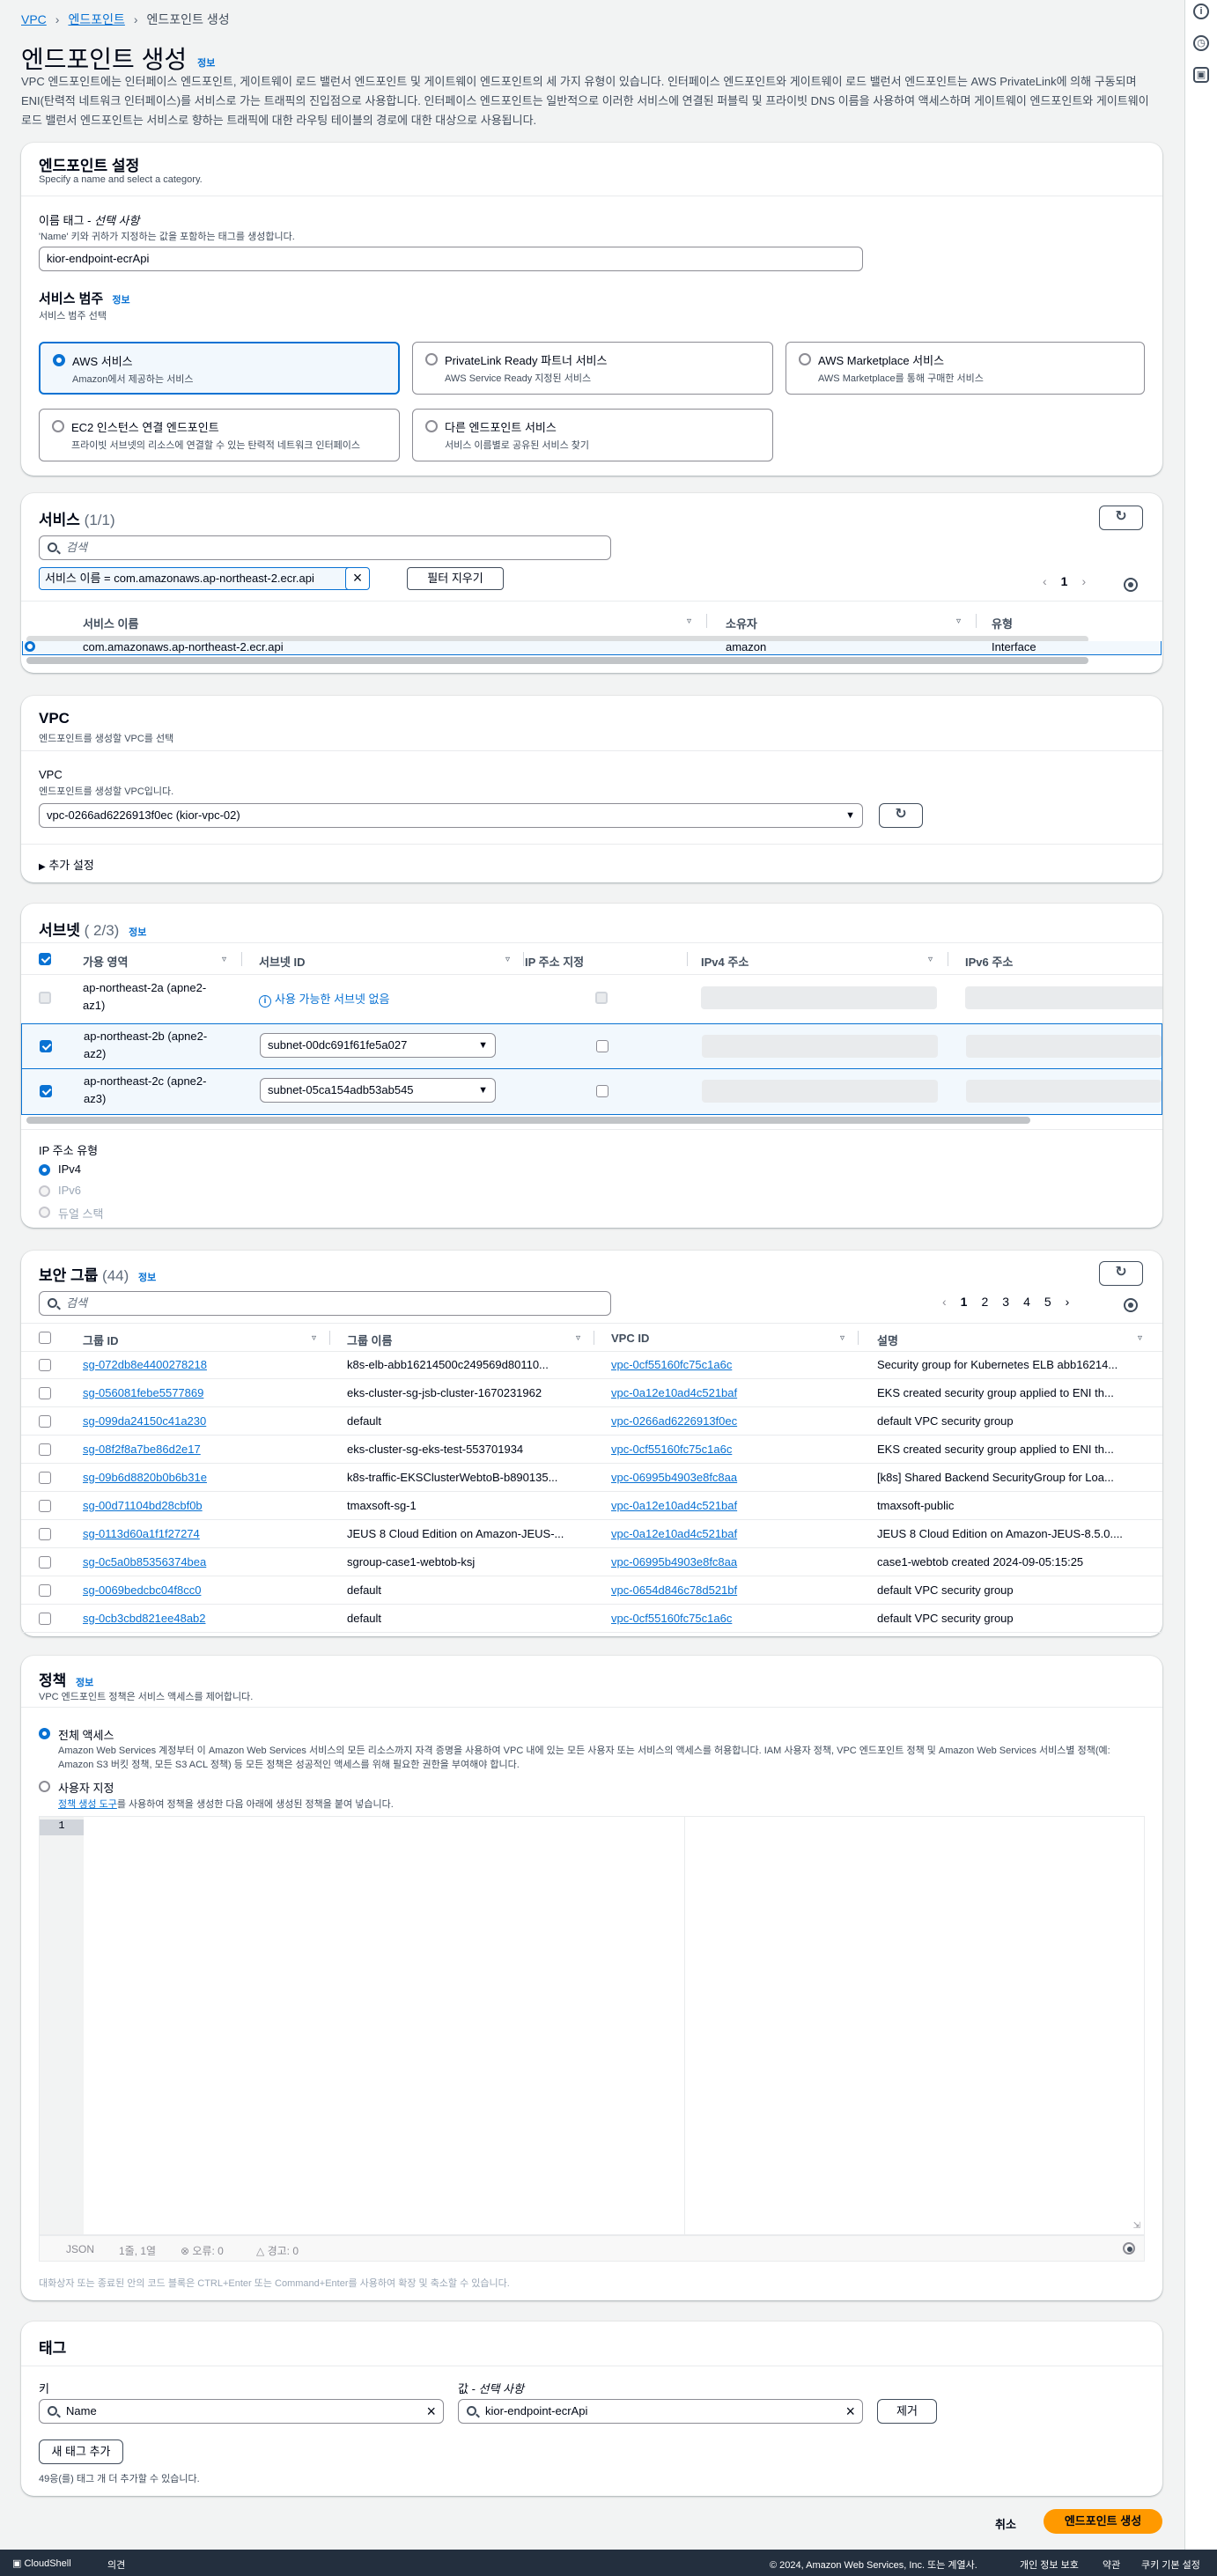  I want to click on tag-value-input: kior-endpoint-ecrApi ×, so click(660, 2411).